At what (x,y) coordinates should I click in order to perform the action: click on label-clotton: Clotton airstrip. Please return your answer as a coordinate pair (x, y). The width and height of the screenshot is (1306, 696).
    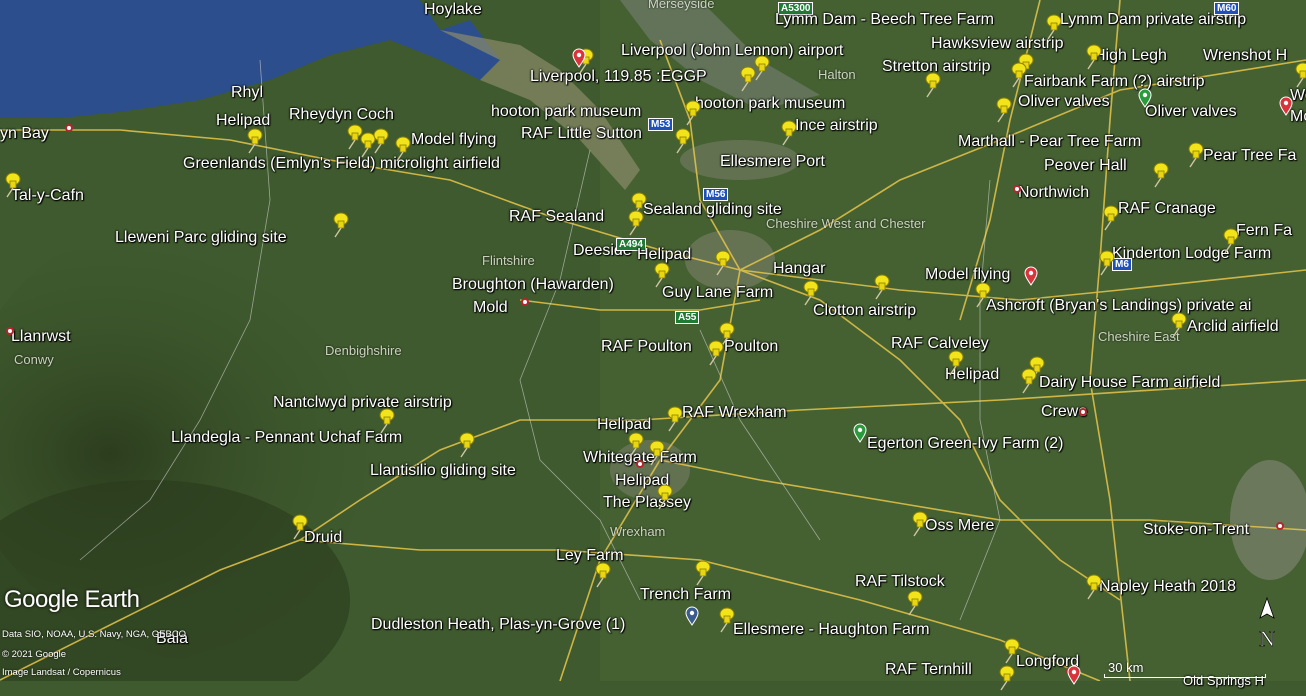
    Looking at the image, I should click on (864, 311).